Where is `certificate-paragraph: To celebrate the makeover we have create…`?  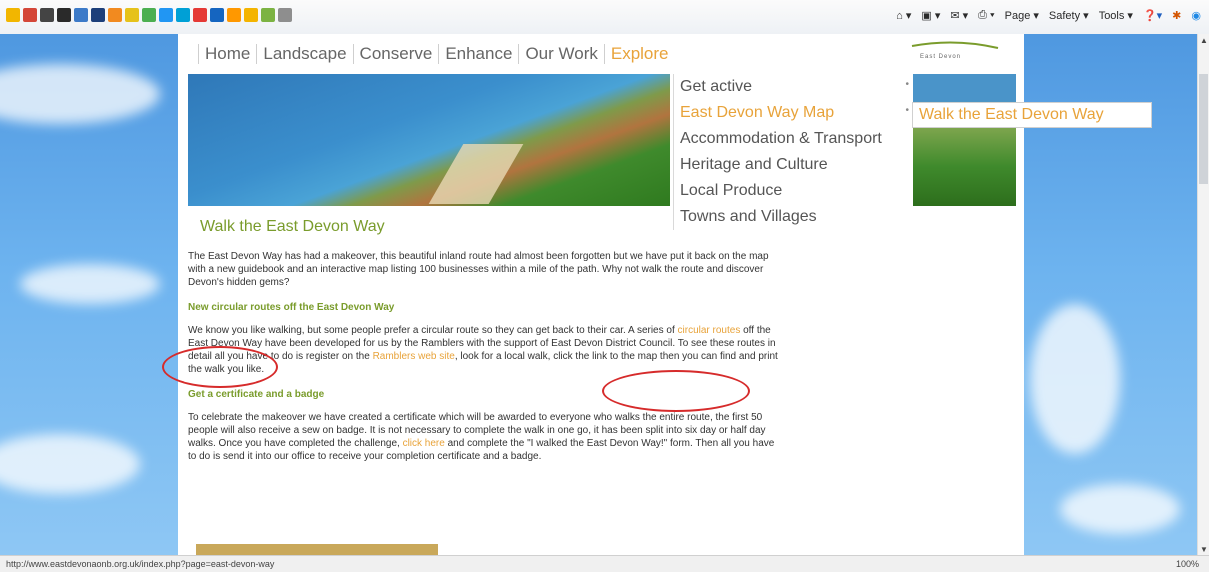 certificate-paragraph: To celebrate the makeover we have create… is located at coordinates (483, 437).